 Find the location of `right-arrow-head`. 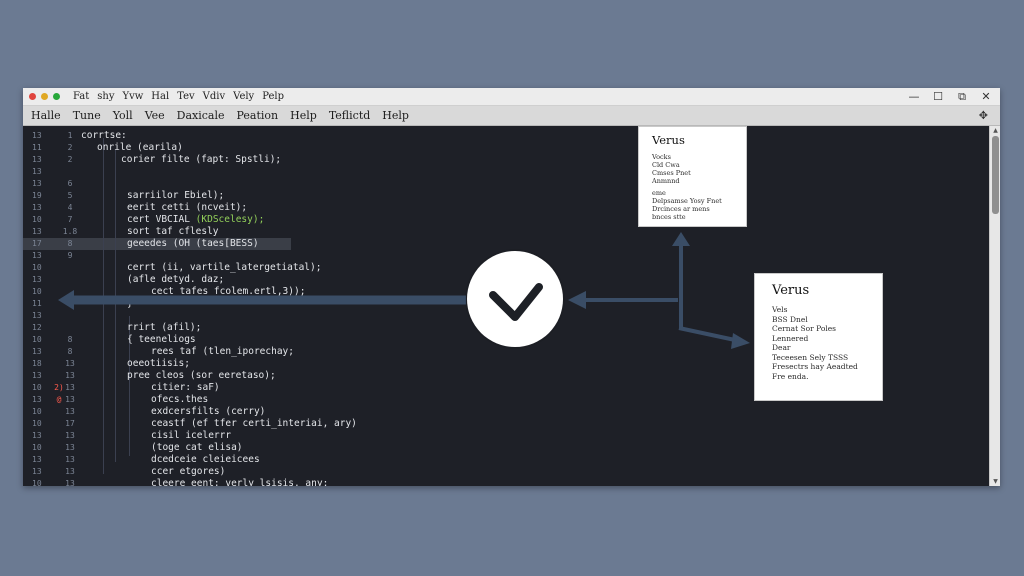

right-arrow-head is located at coordinates (740, 341).